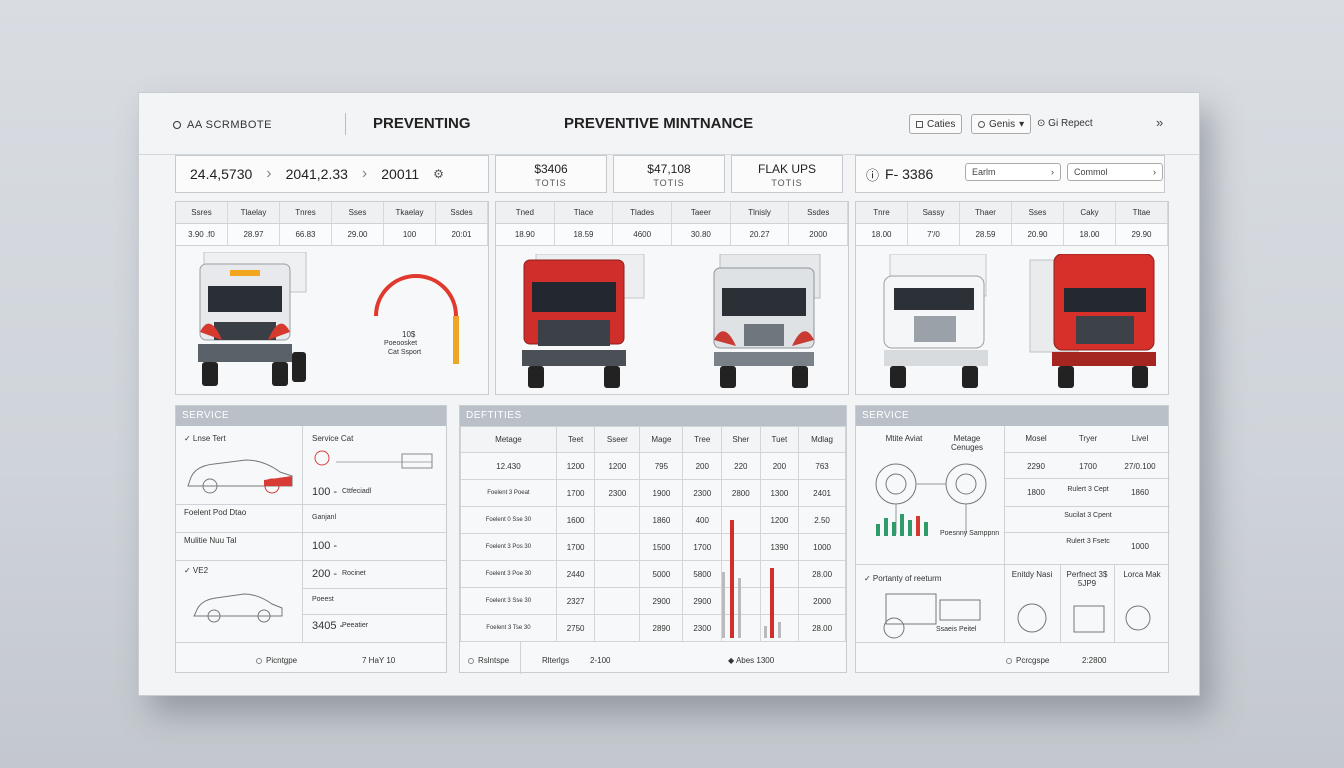 Image resolution: width=1344 pixels, height=768 pixels. Describe the element at coordinates (1038, 234) in the screenshot. I see `cell-value: 20.90` at that location.